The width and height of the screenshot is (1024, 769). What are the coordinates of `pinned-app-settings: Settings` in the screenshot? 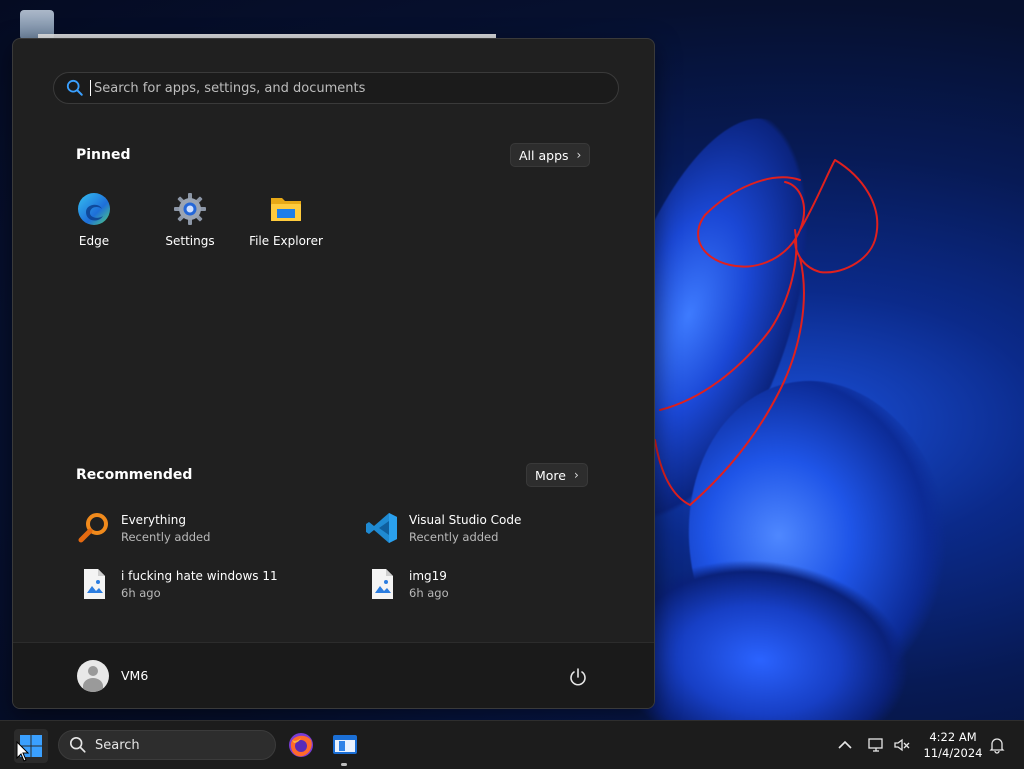 It's located at (190, 220).